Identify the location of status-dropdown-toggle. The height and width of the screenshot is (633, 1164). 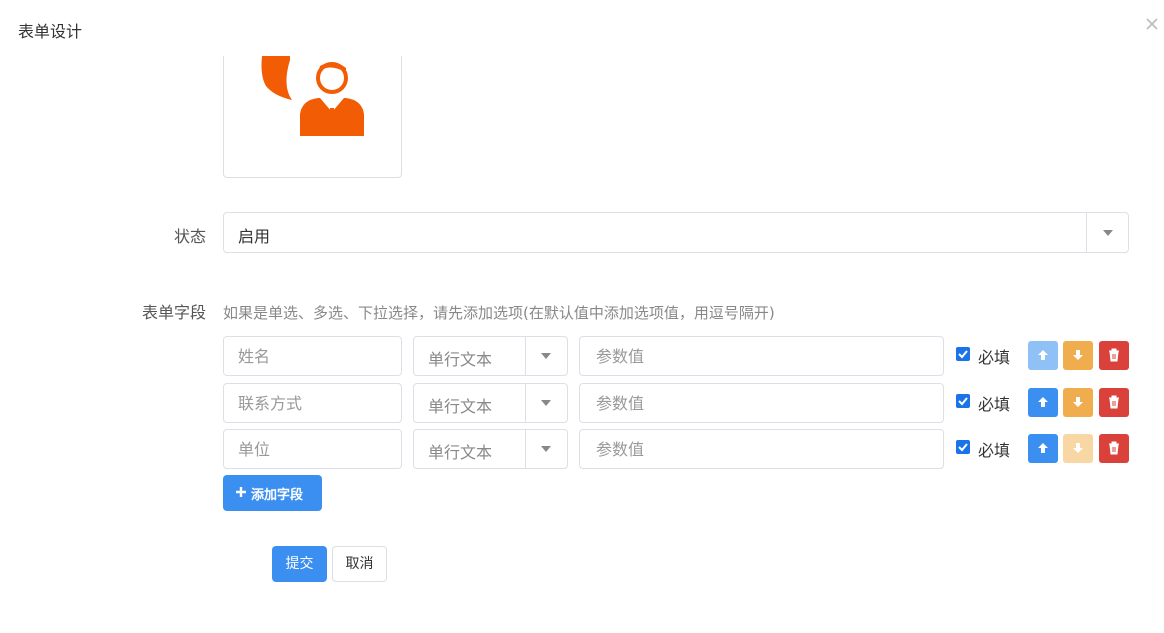
(1107, 232).